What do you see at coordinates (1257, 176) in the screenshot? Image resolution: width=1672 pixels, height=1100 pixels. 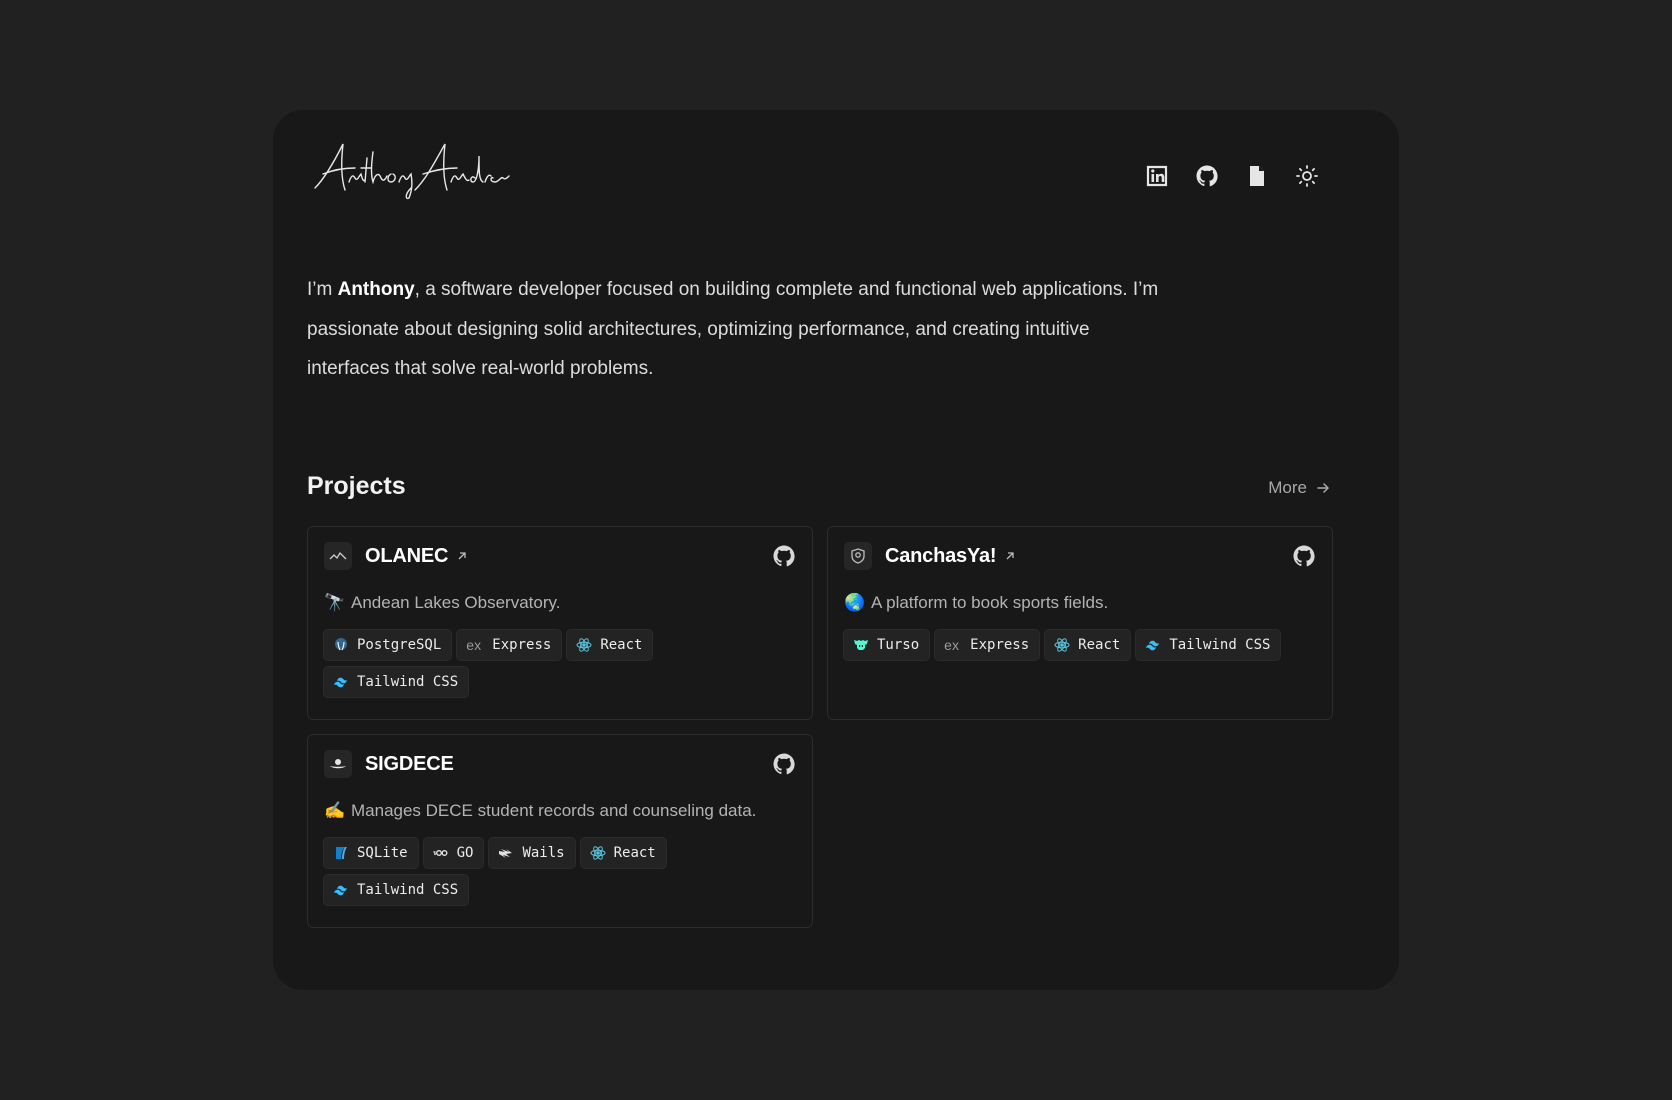 I see `document-icon` at bounding box center [1257, 176].